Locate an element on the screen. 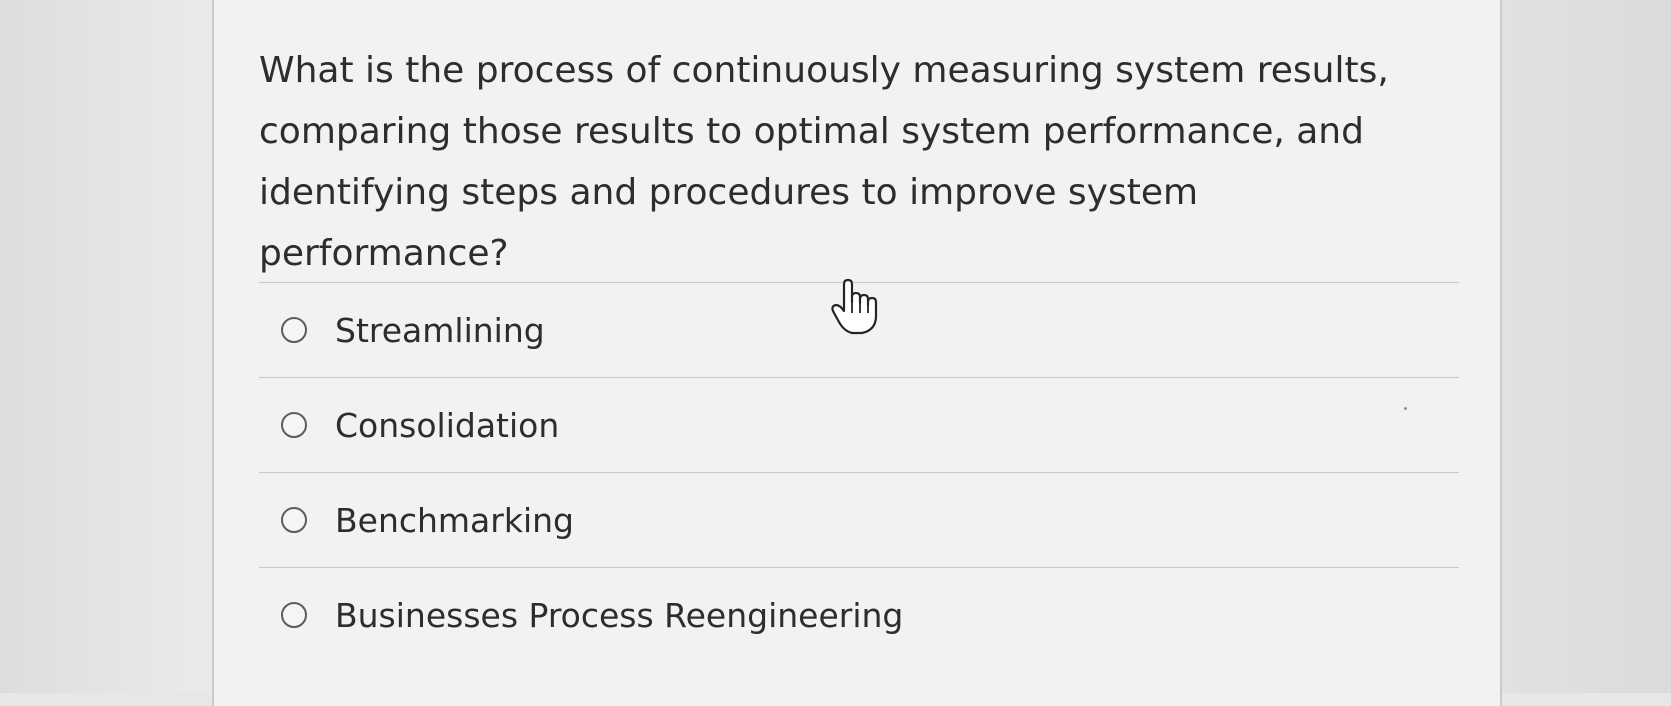 This screenshot has width=1671, height=706. answer-option-benchmarking: Benchmarking is located at coordinates (859, 520).